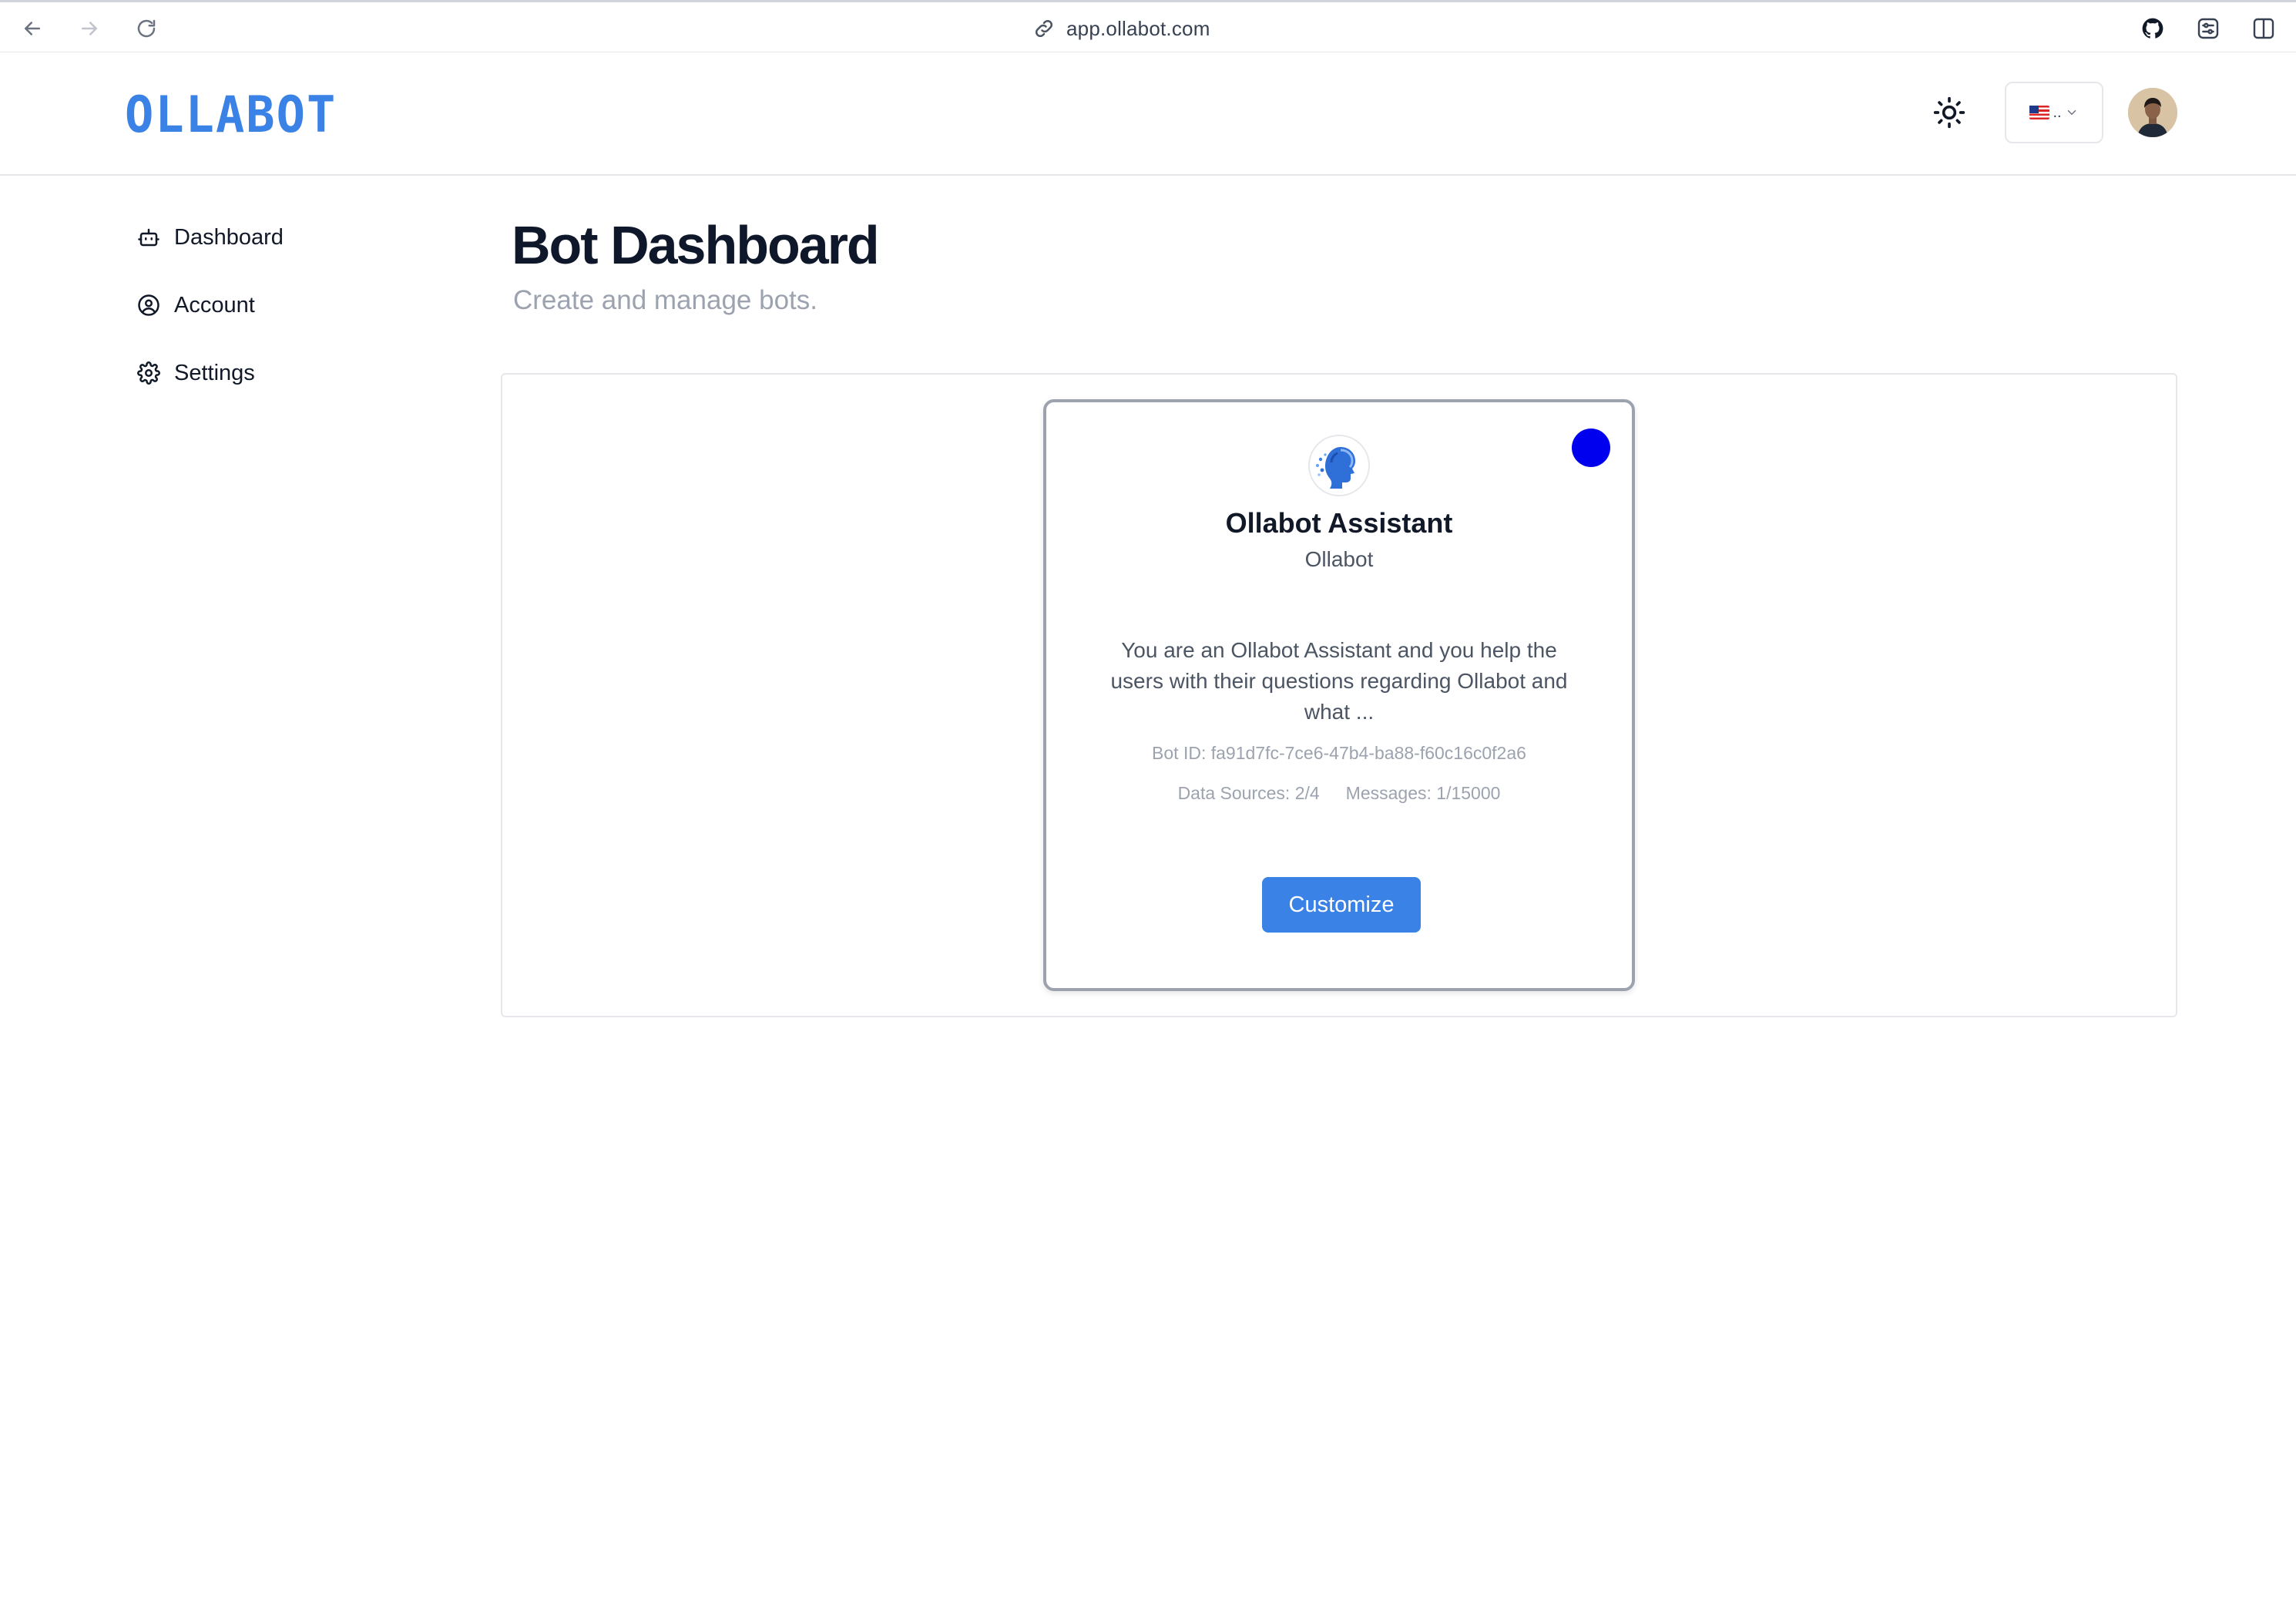  Describe the element at coordinates (696, 245) in the screenshot. I see `page-title: Bot Dashboard` at that location.